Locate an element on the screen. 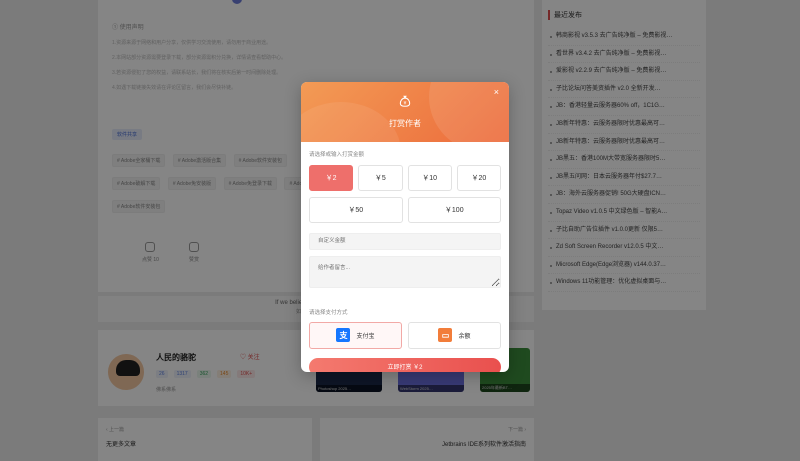 The height and width of the screenshot is (461, 800). close-icon: × is located at coordinates (496, 92).